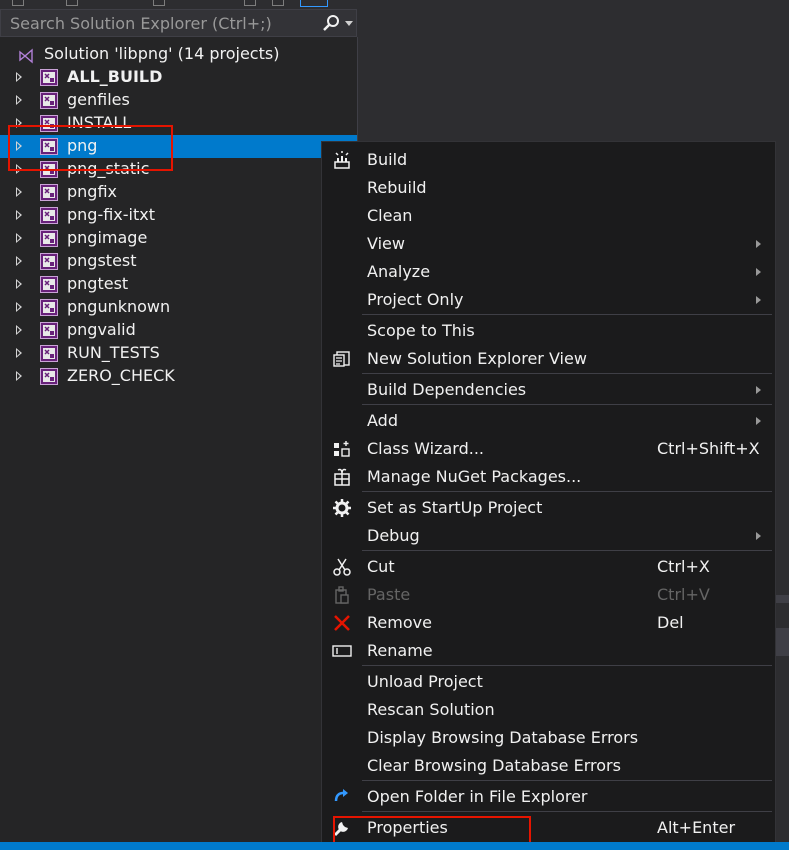  Describe the element at coordinates (342, 477) in the screenshot. I see `nuget-icon` at that location.